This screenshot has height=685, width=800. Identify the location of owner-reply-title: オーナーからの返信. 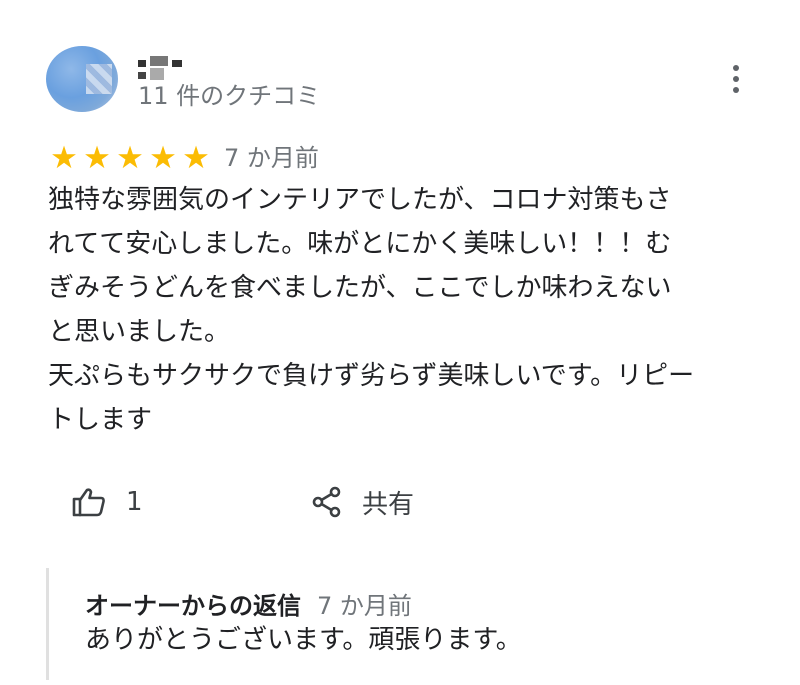
(193, 606).